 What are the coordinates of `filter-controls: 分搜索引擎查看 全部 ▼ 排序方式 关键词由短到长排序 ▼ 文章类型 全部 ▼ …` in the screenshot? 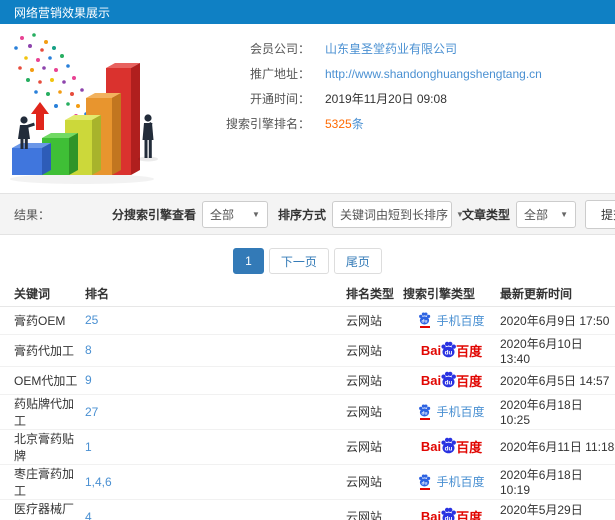 It's located at (358, 214).